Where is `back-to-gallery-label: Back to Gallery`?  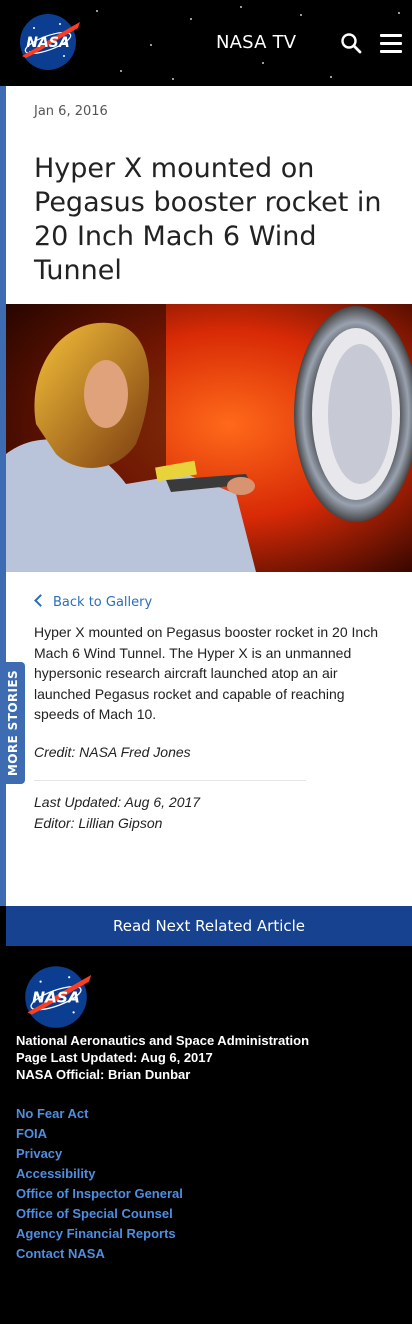 back-to-gallery-label: Back to Gallery is located at coordinates (103, 602).